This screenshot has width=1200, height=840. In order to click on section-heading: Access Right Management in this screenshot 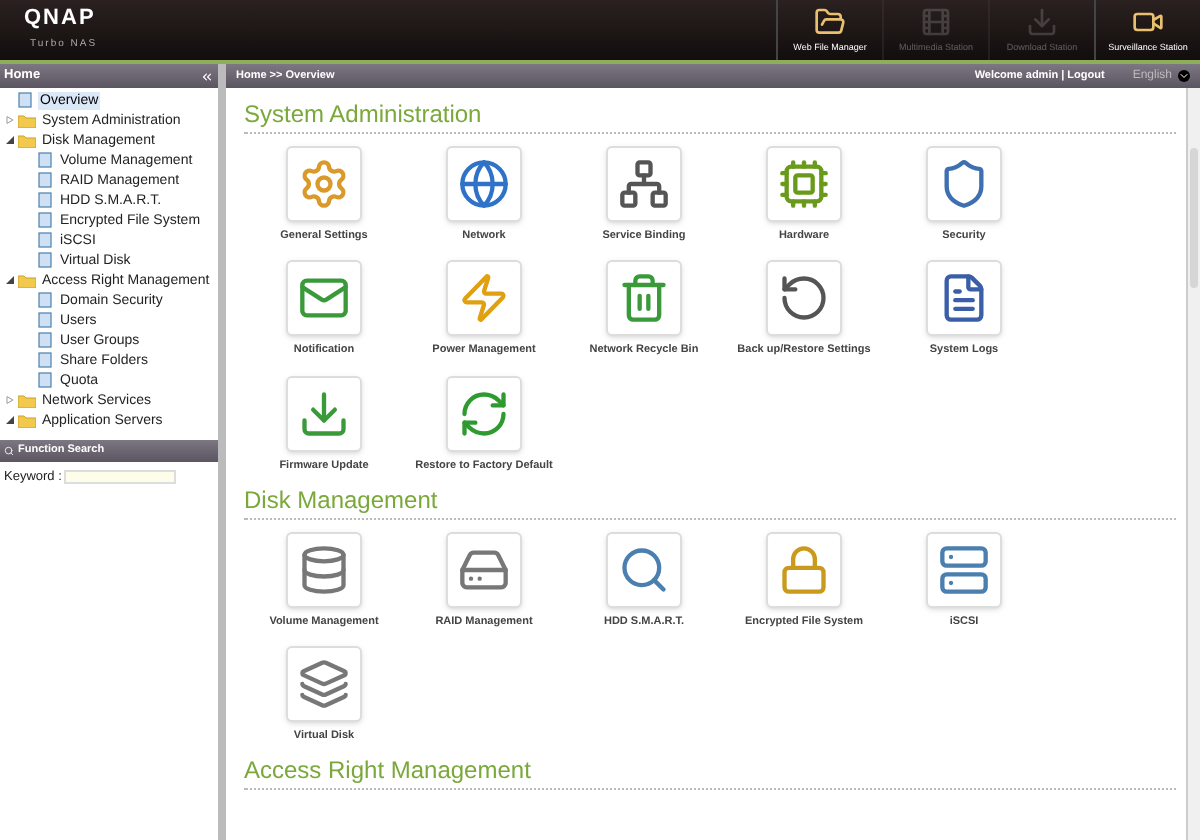, I will do `click(710, 773)`.